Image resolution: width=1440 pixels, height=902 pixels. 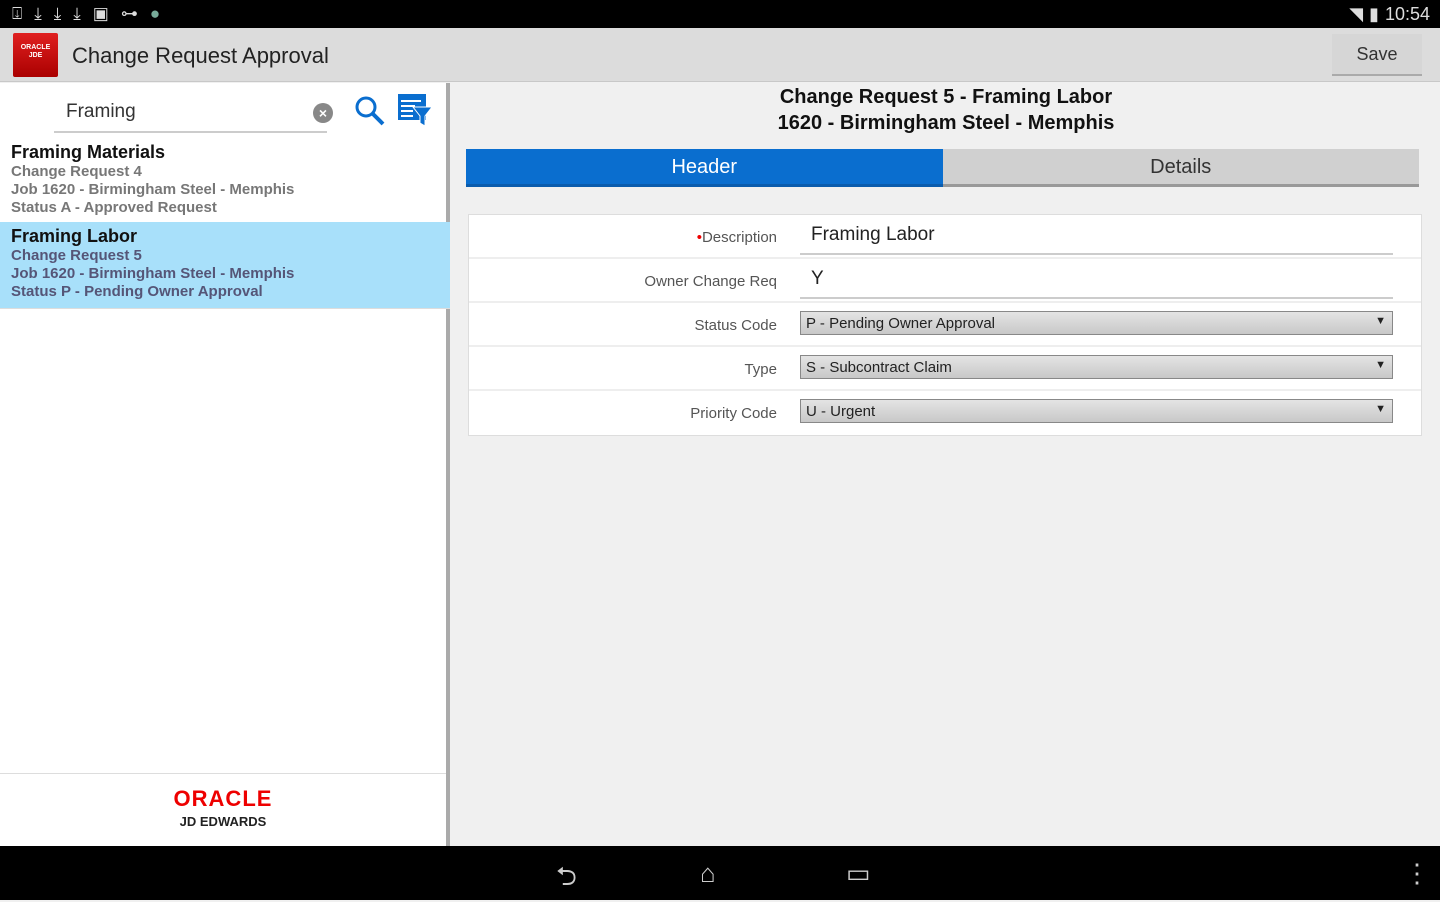 I want to click on priority-code-select: U - Urgent ▼, so click(x=1096, y=411).